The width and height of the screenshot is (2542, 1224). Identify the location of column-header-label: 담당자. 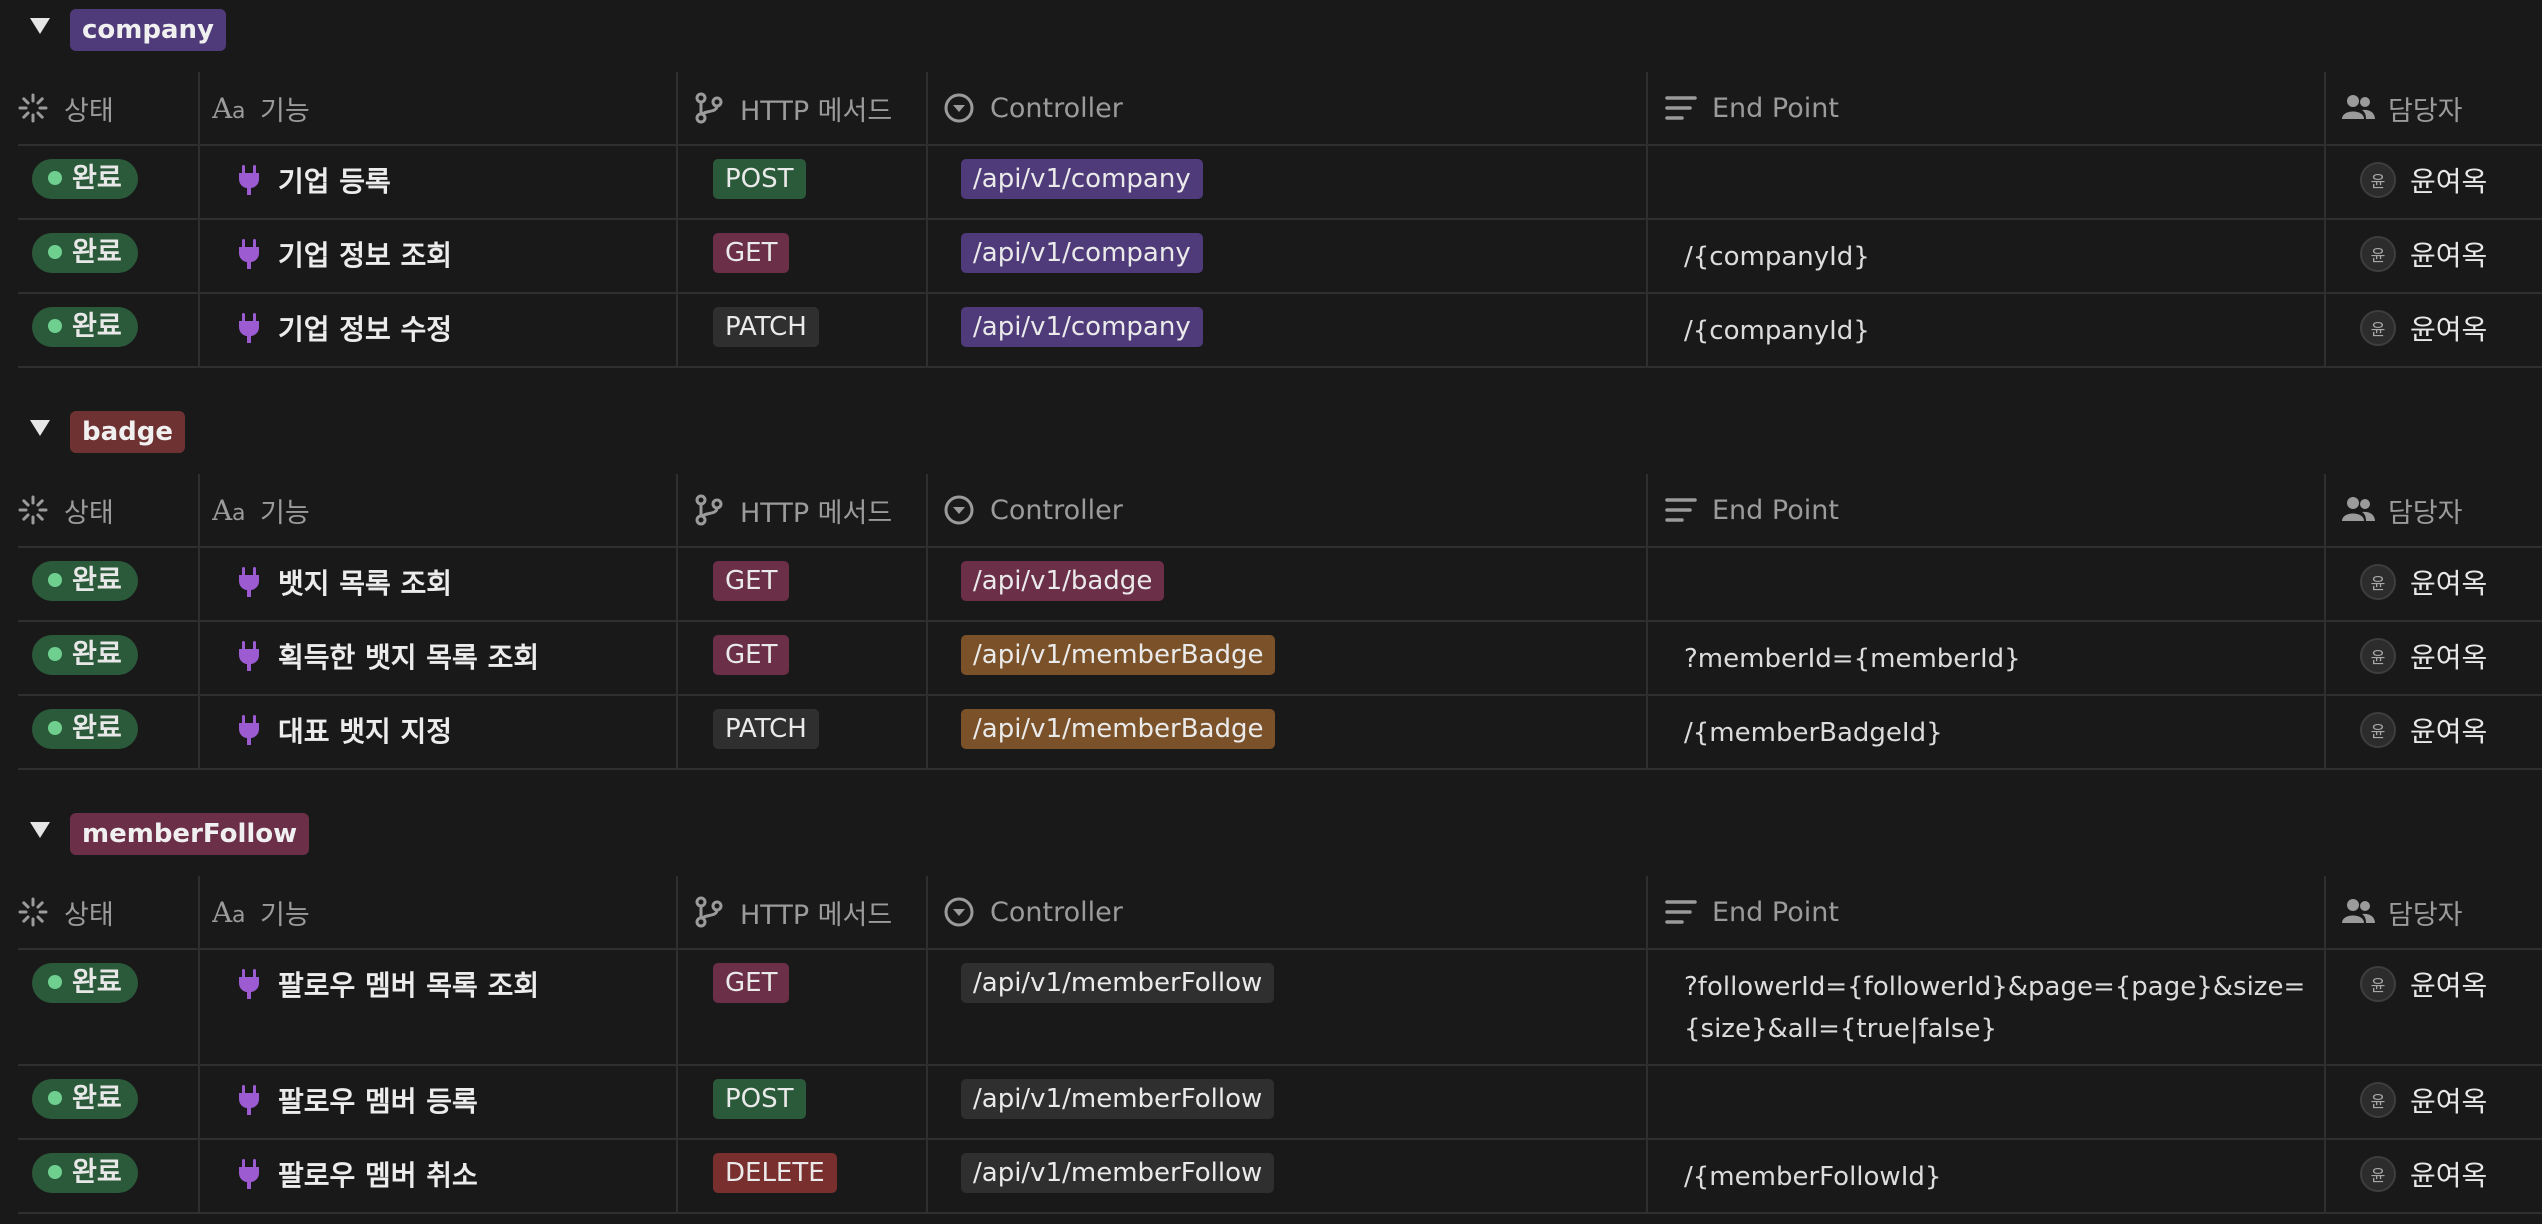
(2425, 915).